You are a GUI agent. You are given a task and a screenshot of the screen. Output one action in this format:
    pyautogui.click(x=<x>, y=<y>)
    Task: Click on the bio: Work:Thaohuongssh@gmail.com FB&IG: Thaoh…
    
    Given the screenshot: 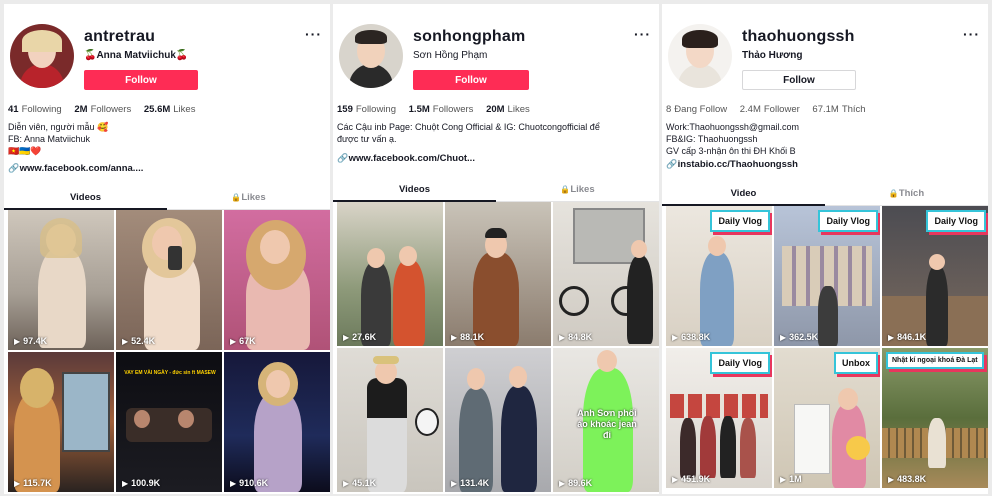 What is the action you would take?
    pyautogui.click(x=821, y=139)
    